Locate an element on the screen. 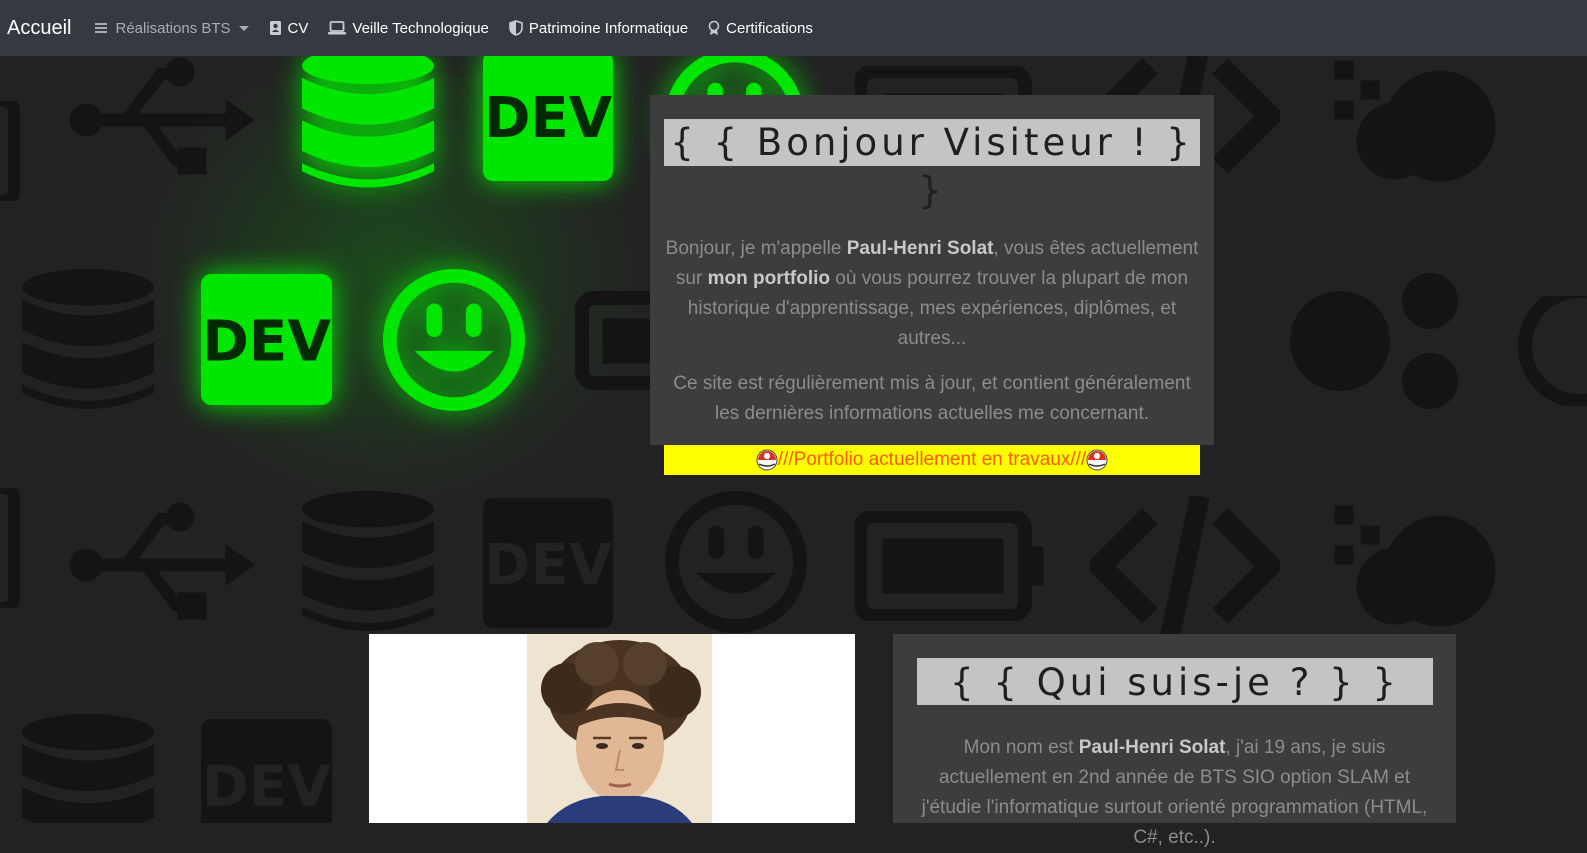  nav-realisations-label: Réalisations BTS is located at coordinates (173, 28).